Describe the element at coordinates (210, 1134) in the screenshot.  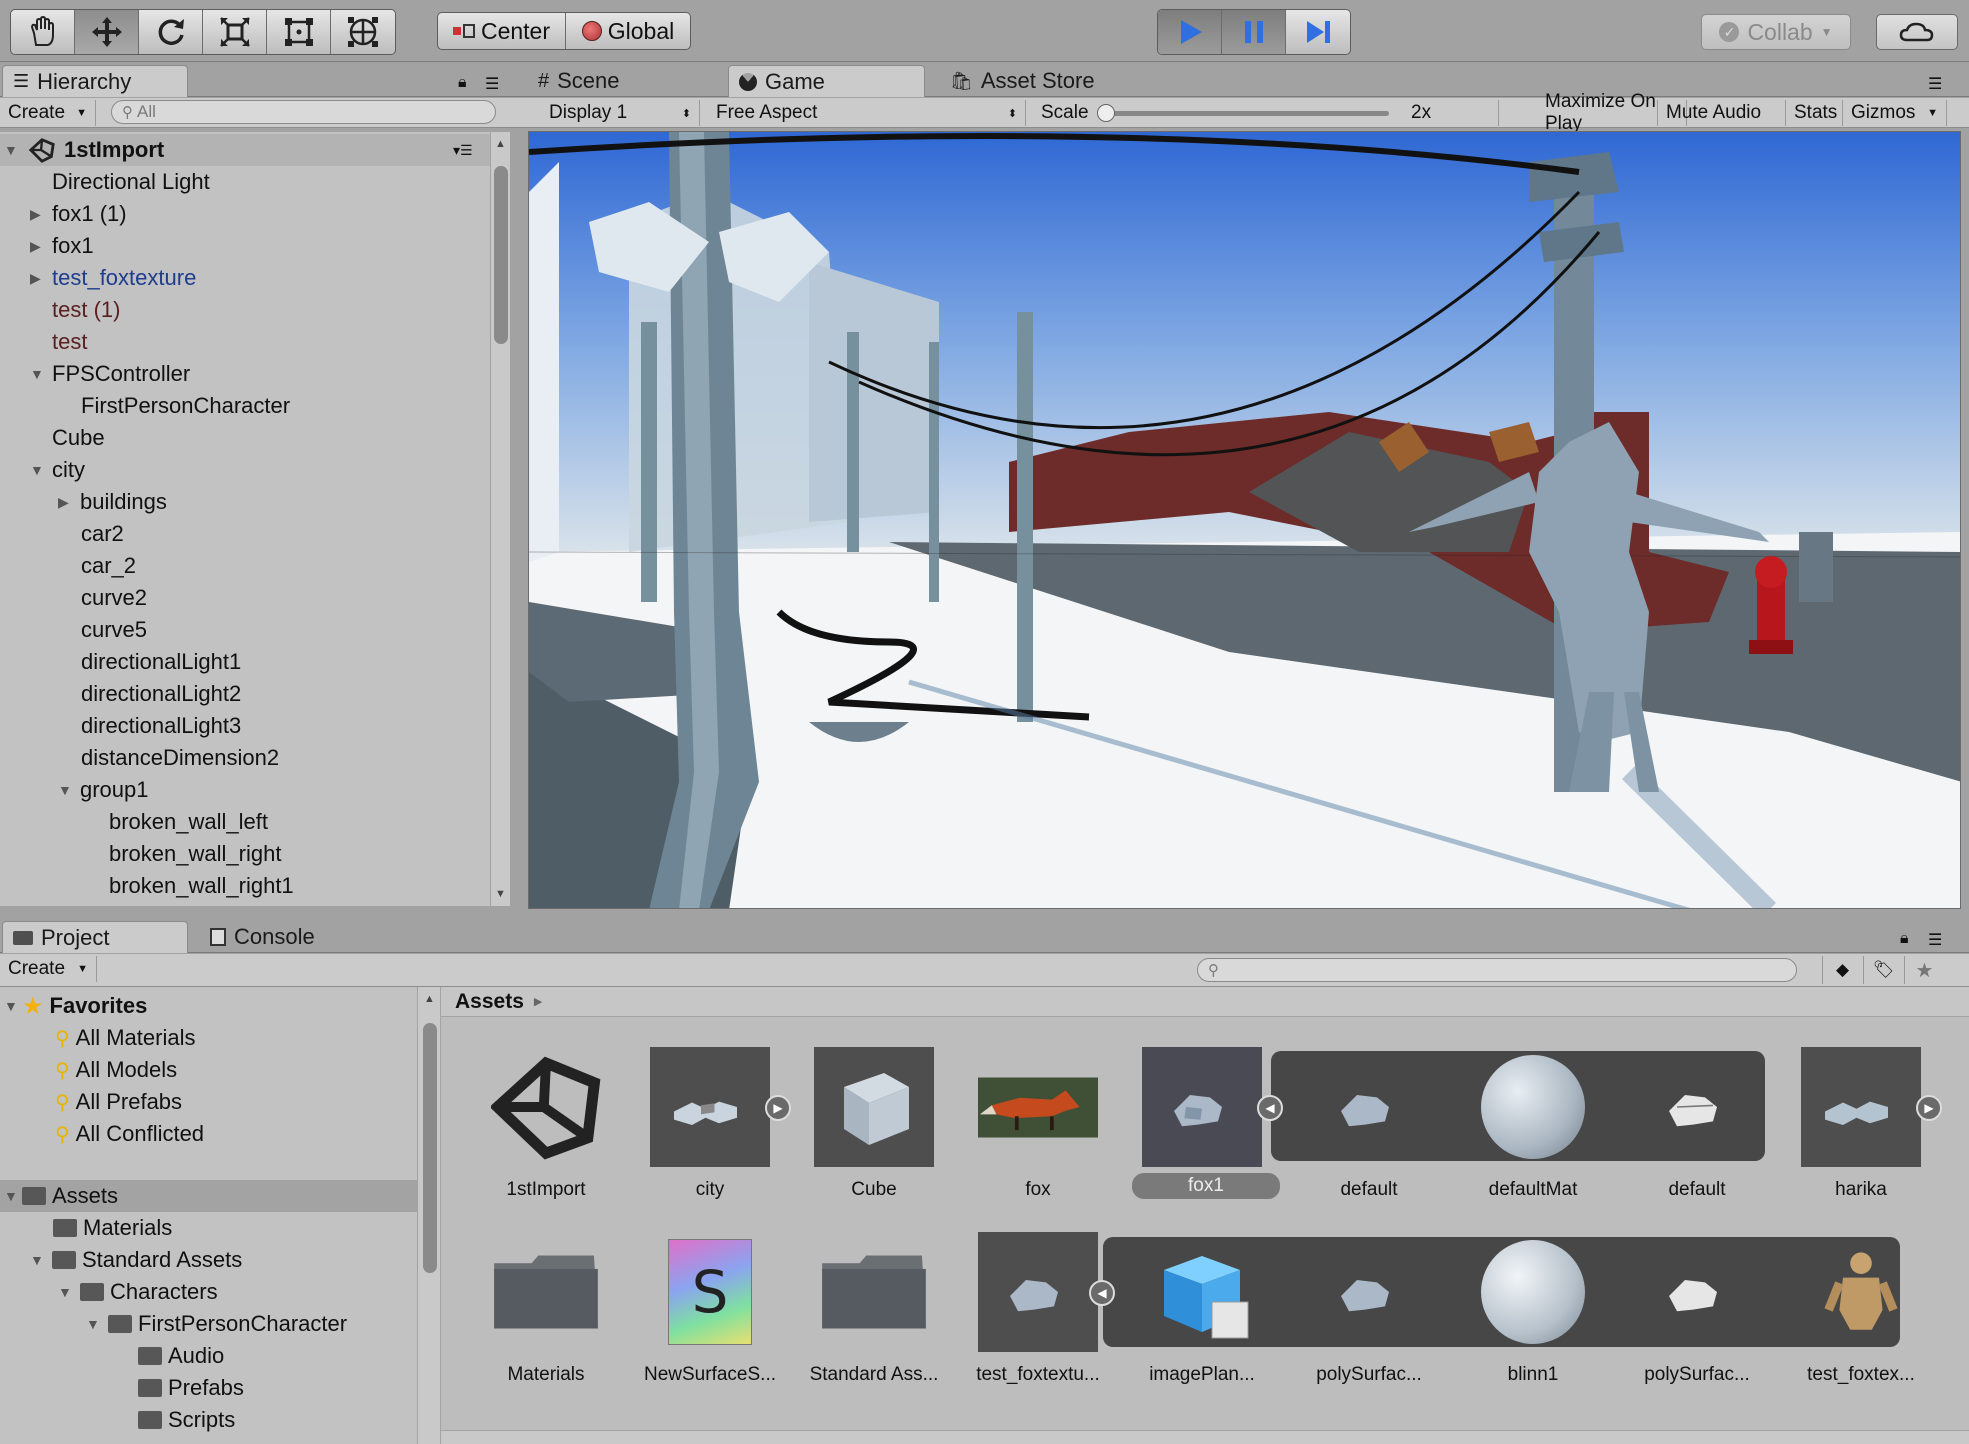
I see `favorite-item: ⚲ All Conflicted` at that location.